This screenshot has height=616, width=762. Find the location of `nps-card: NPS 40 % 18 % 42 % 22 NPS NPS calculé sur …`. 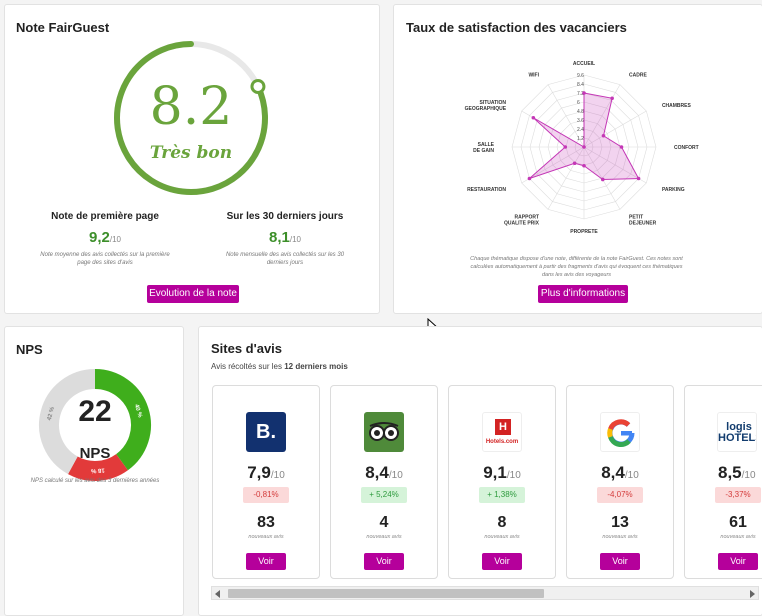

nps-card: NPS 40 % 18 % 42 % 22 NPS NPS calculé sur … is located at coordinates (94, 471).